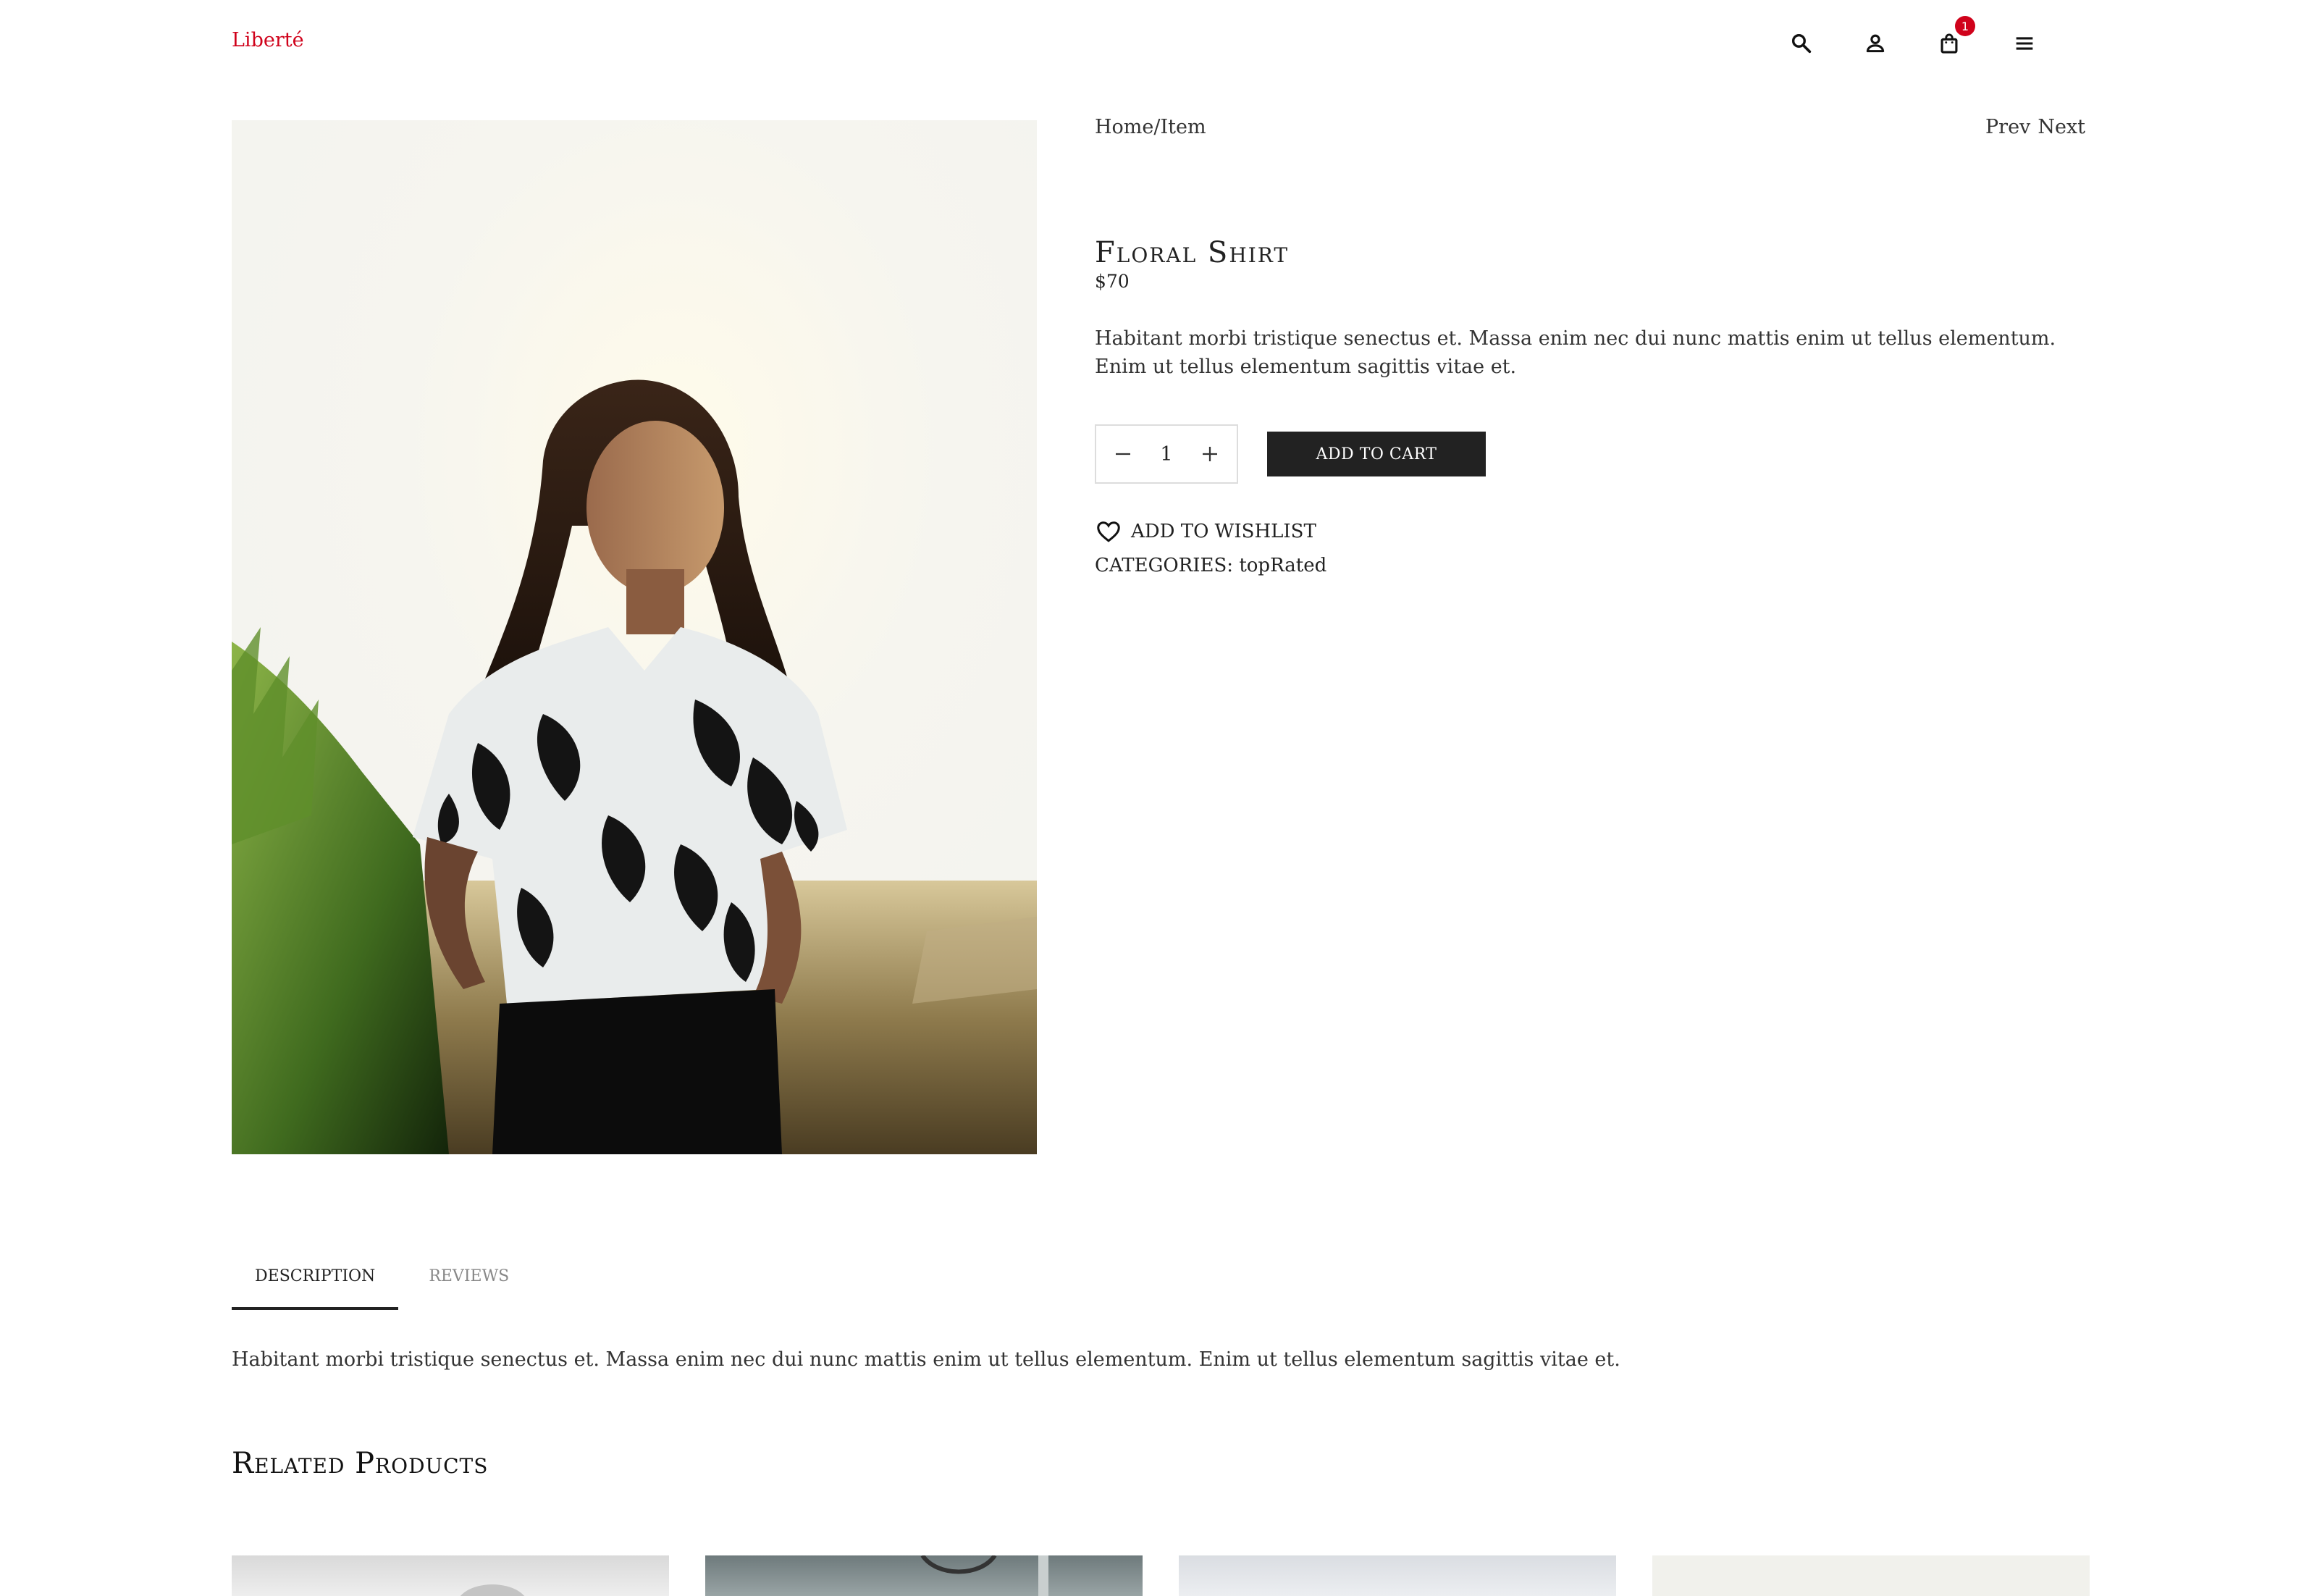 The height and width of the screenshot is (1596, 2317). I want to click on product-categories: CATEGORIES: topRated, so click(1211, 565).